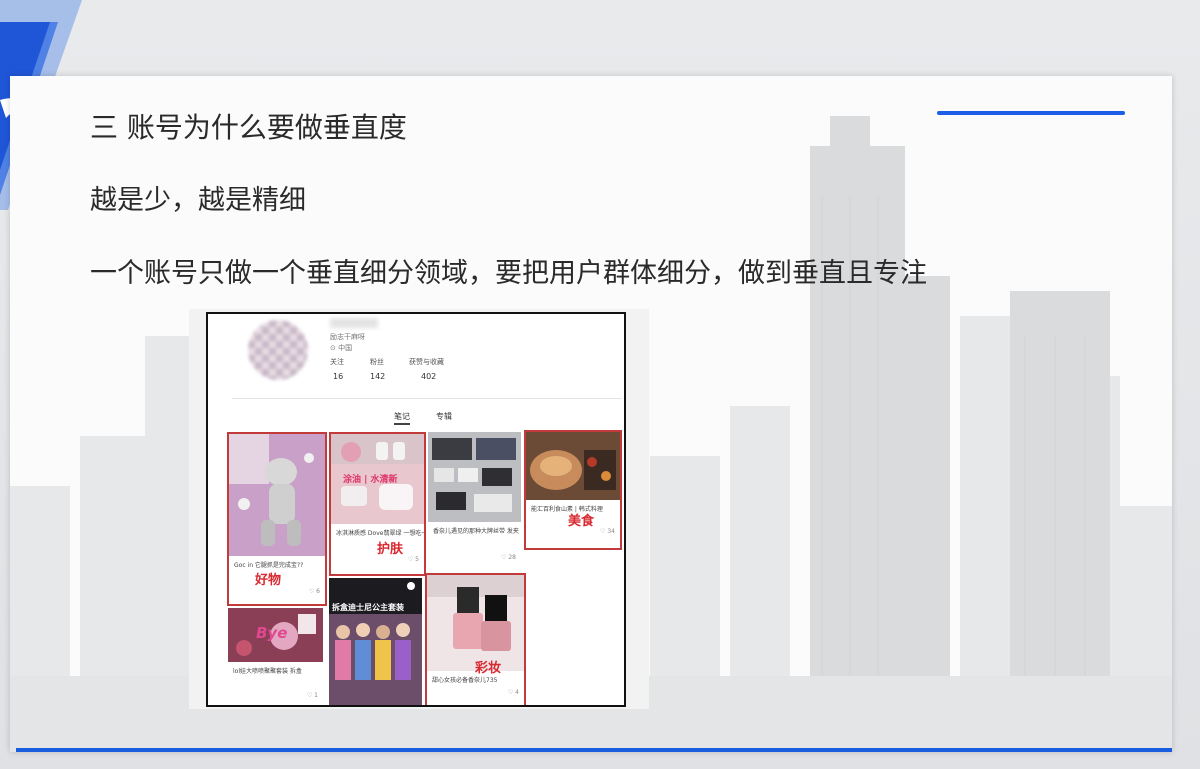  What do you see at coordinates (508, 273) in the screenshot?
I see `slide-body-text: 一个账号只做一个垂直细分领域，要把用户群体细分，做到垂直且专注` at bounding box center [508, 273].